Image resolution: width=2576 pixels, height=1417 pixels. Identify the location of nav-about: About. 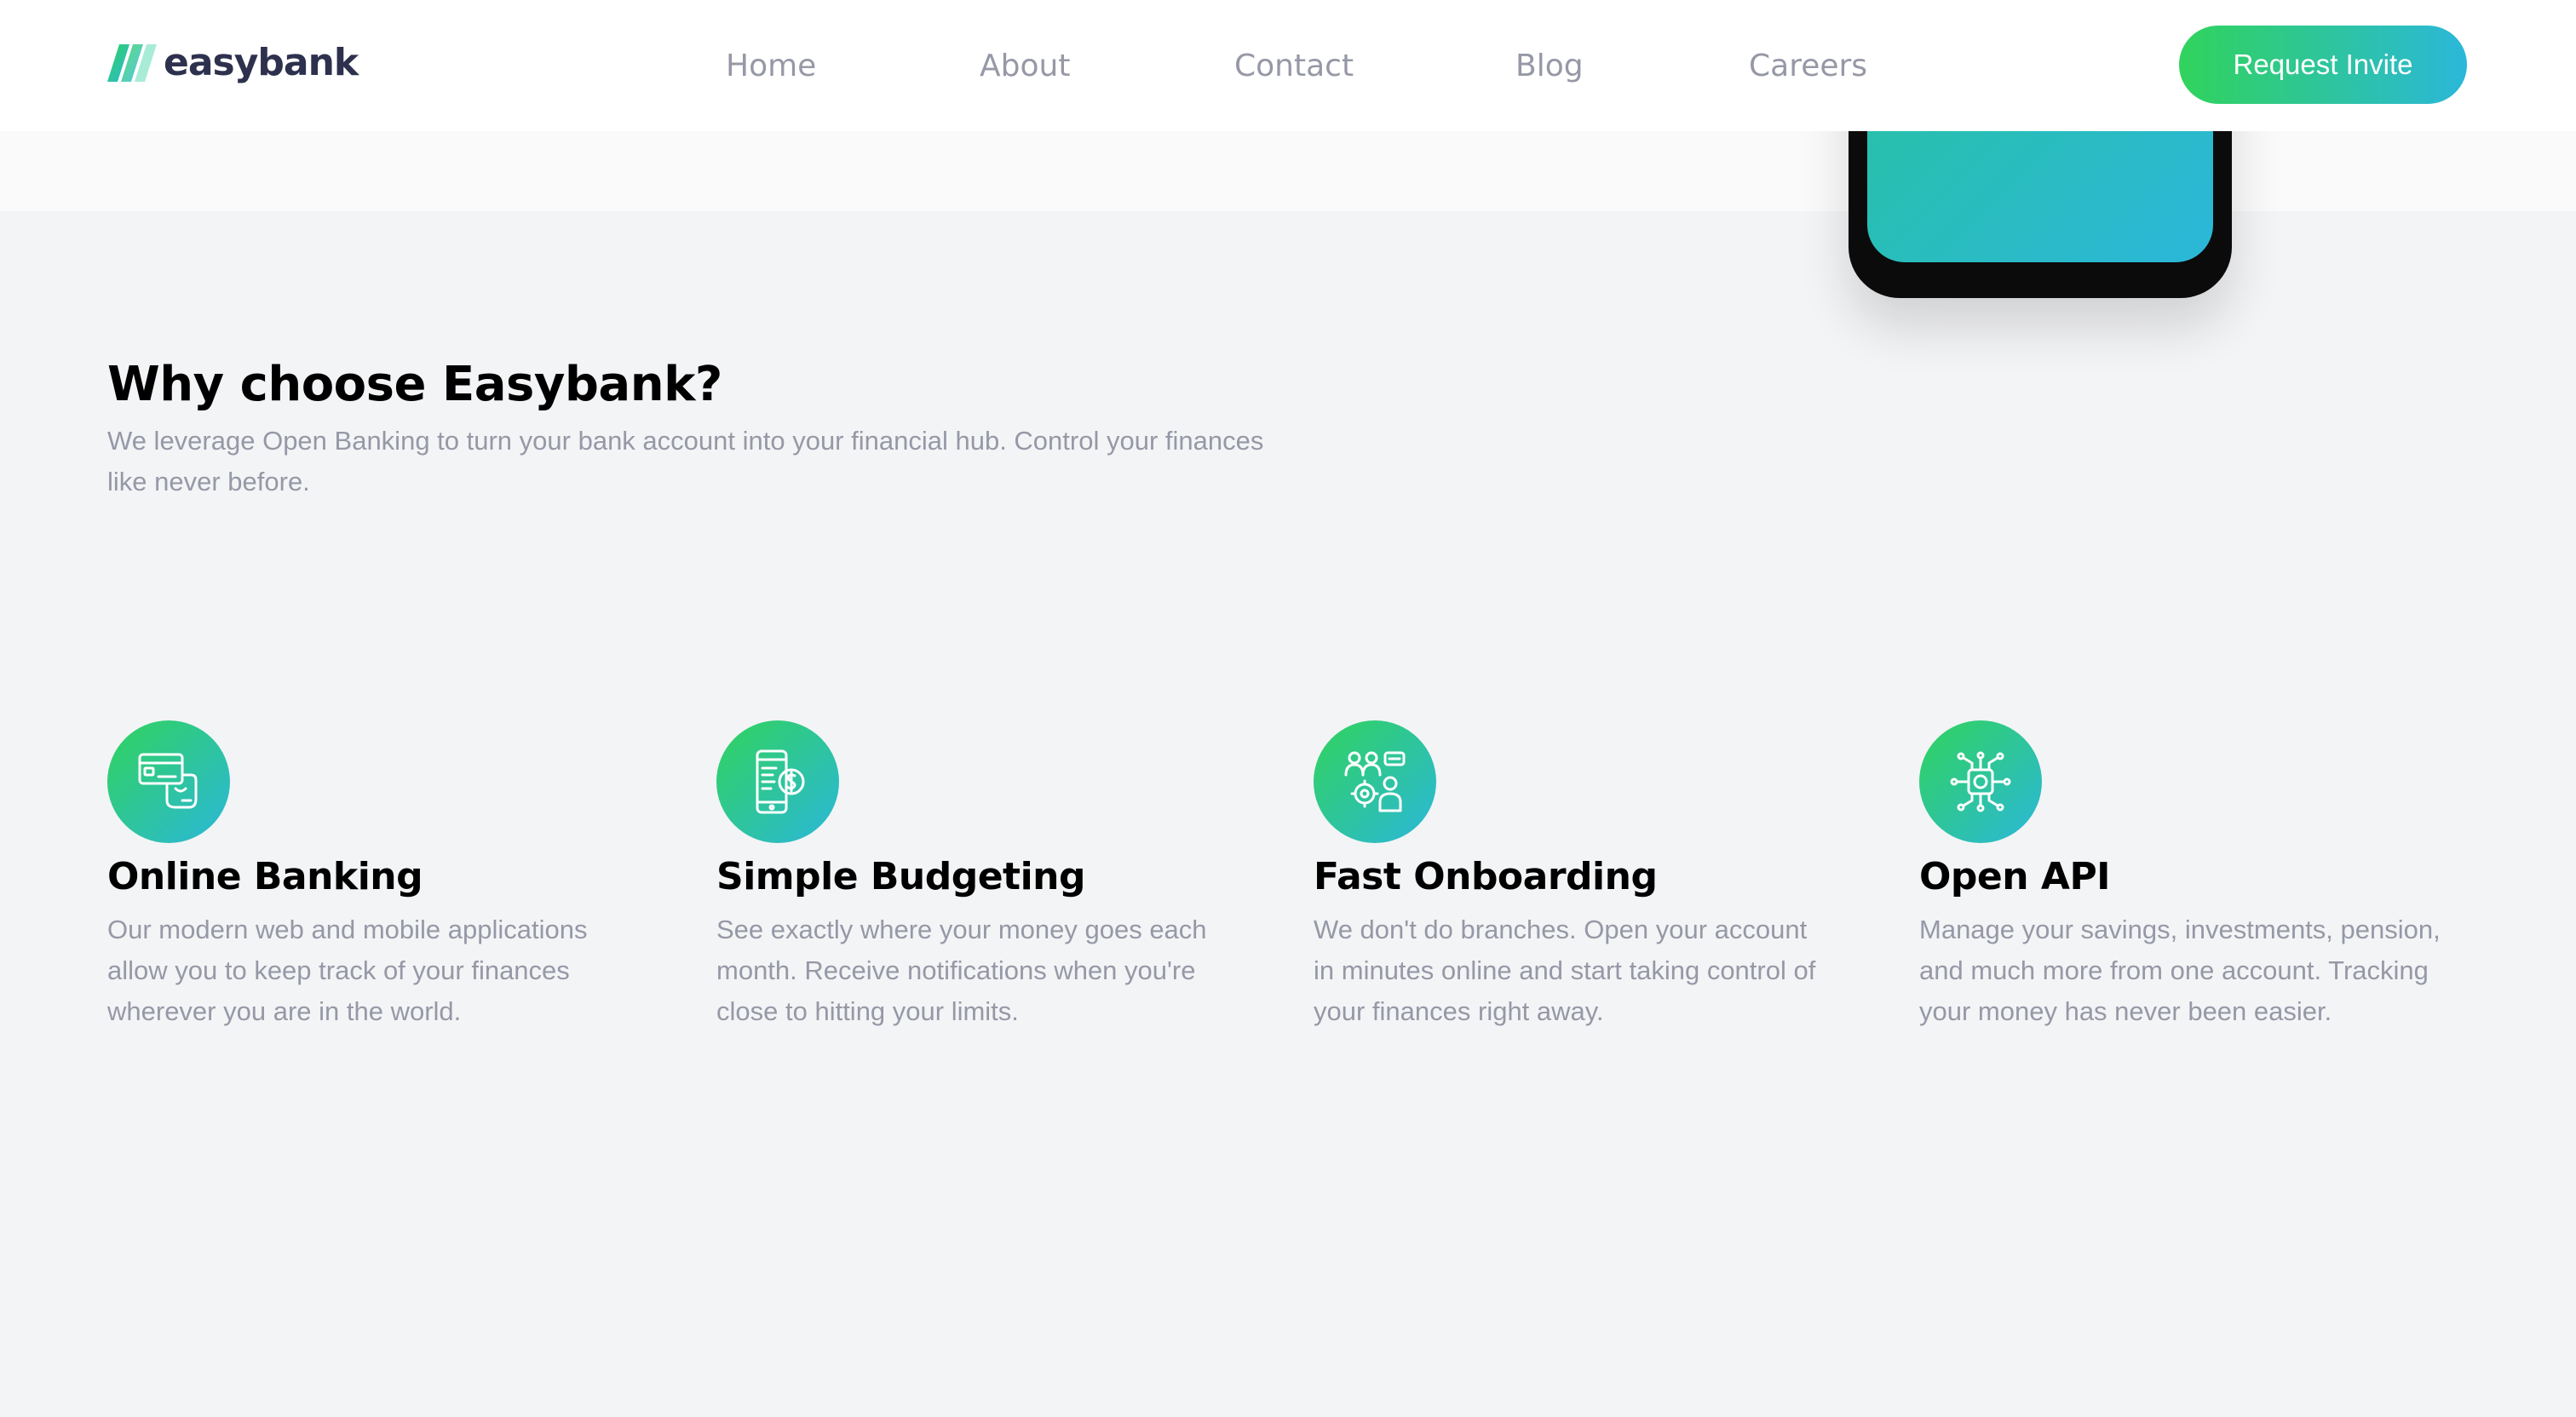
(1025, 66).